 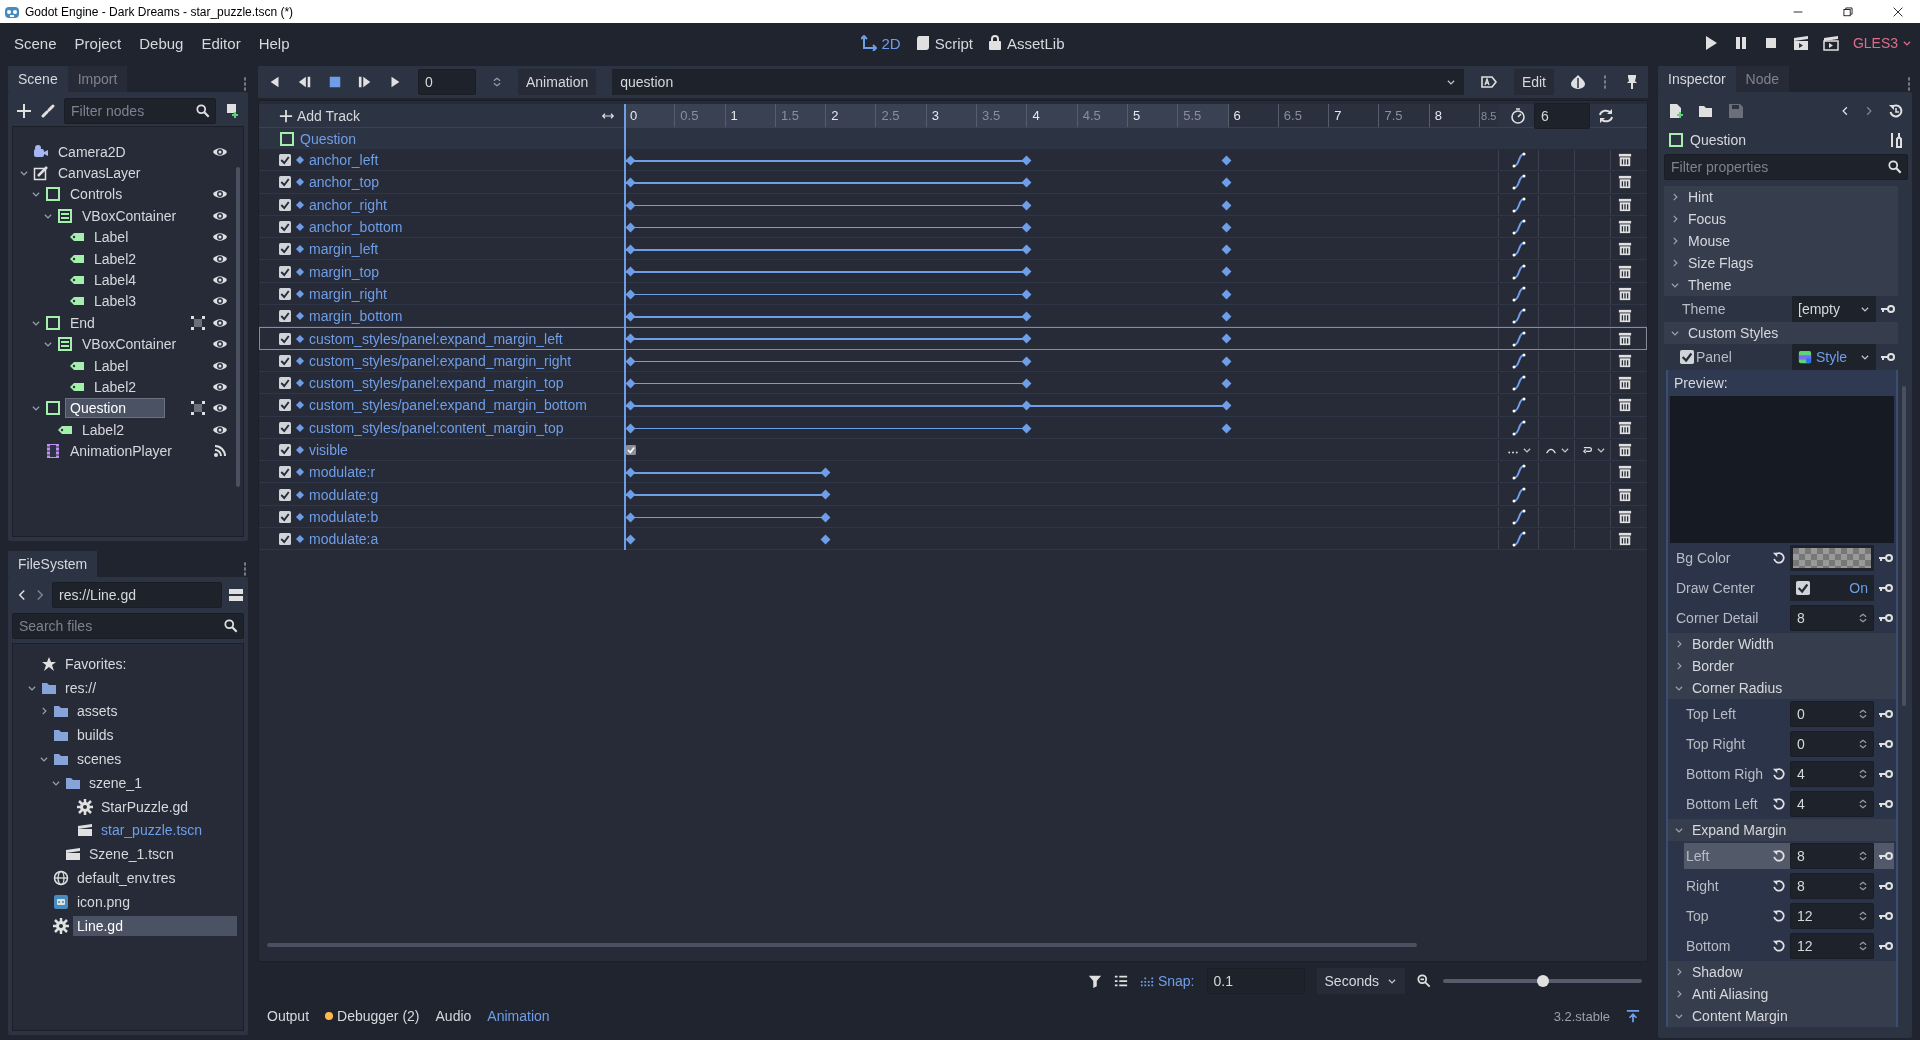 What do you see at coordinates (1832, 588) in the screenshot?
I see `checkbox: On` at bounding box center [1832, 588].